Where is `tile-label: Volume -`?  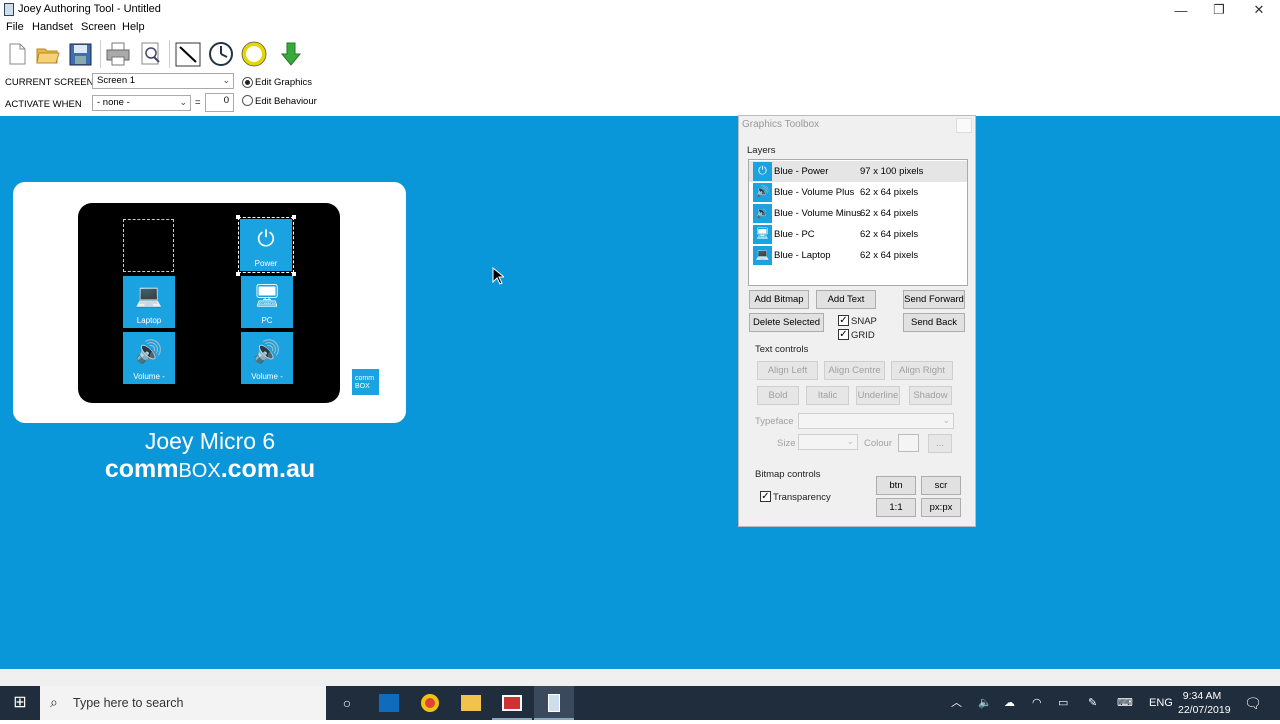 tile-label: Volume - is located at coordinates (149, 376).